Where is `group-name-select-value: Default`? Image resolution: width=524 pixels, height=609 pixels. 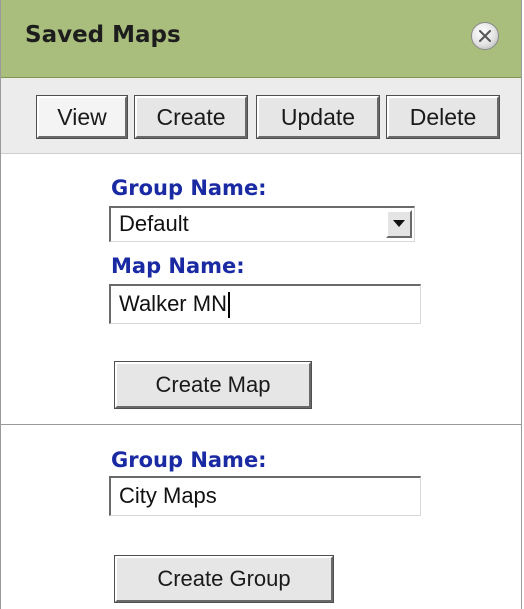 group-name-select-value: Default is located at coordinates (154, 223).